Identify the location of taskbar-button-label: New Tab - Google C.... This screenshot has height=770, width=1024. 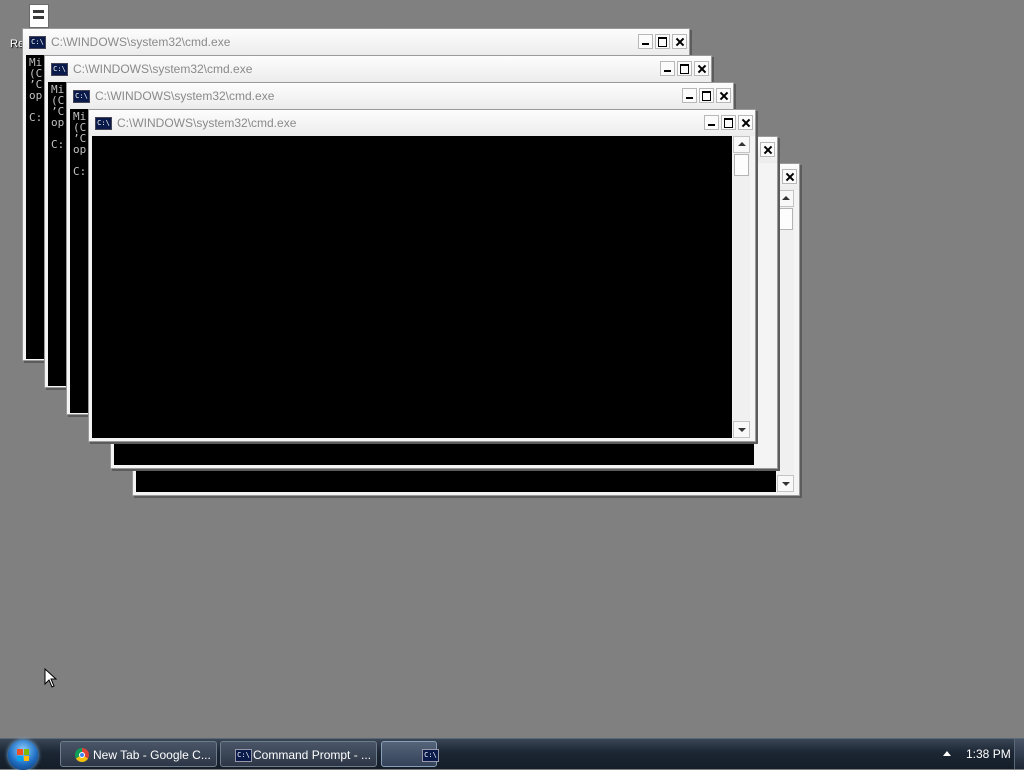
(152, 755).